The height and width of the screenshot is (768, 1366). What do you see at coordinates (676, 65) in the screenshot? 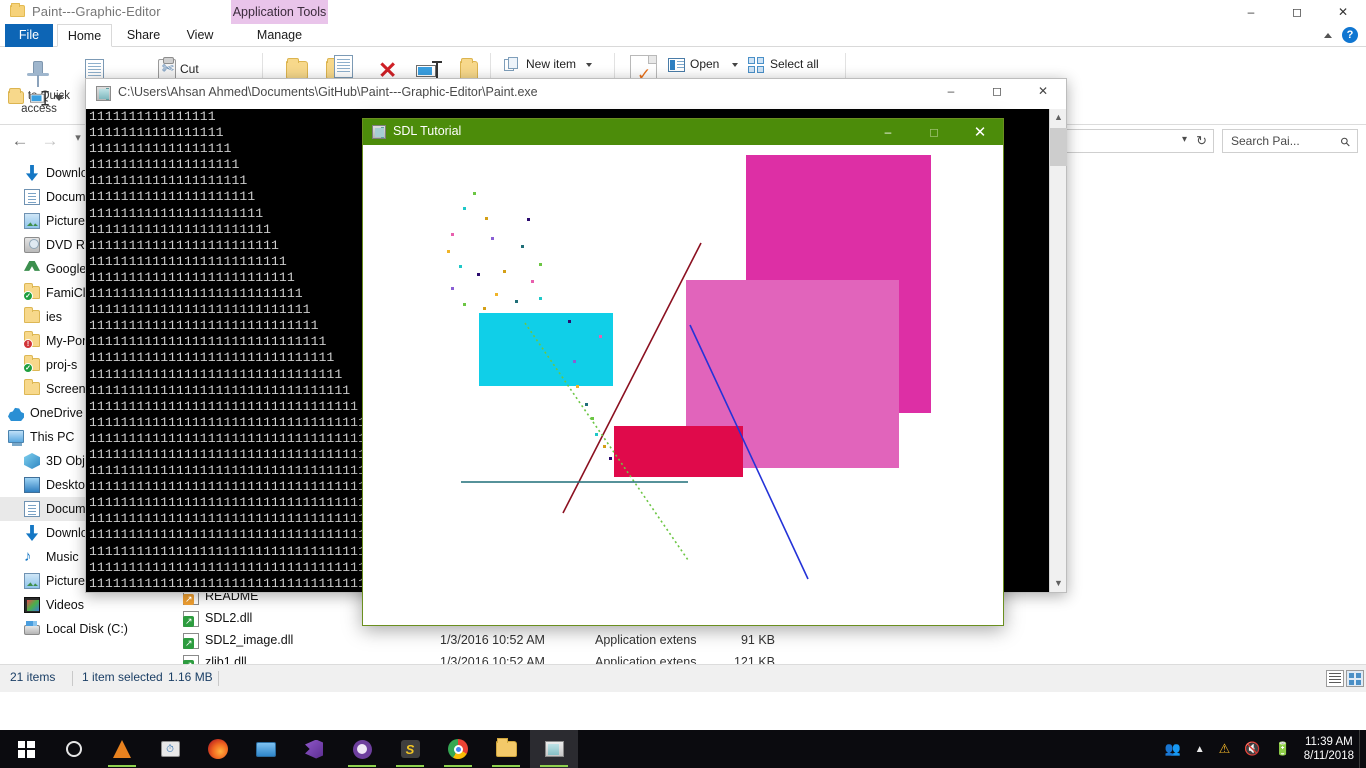
I see `open-icon` at bounding box center [676, 65].